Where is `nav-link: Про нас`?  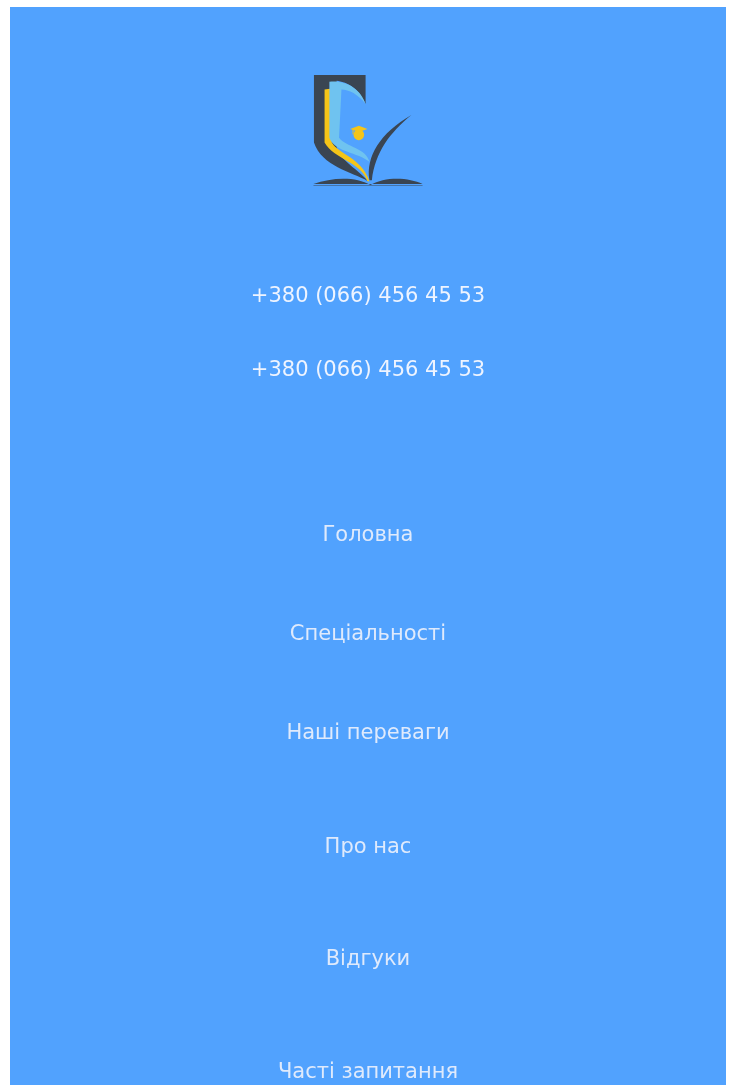
nav-link: Про нас is located at coordinates (368, 846).